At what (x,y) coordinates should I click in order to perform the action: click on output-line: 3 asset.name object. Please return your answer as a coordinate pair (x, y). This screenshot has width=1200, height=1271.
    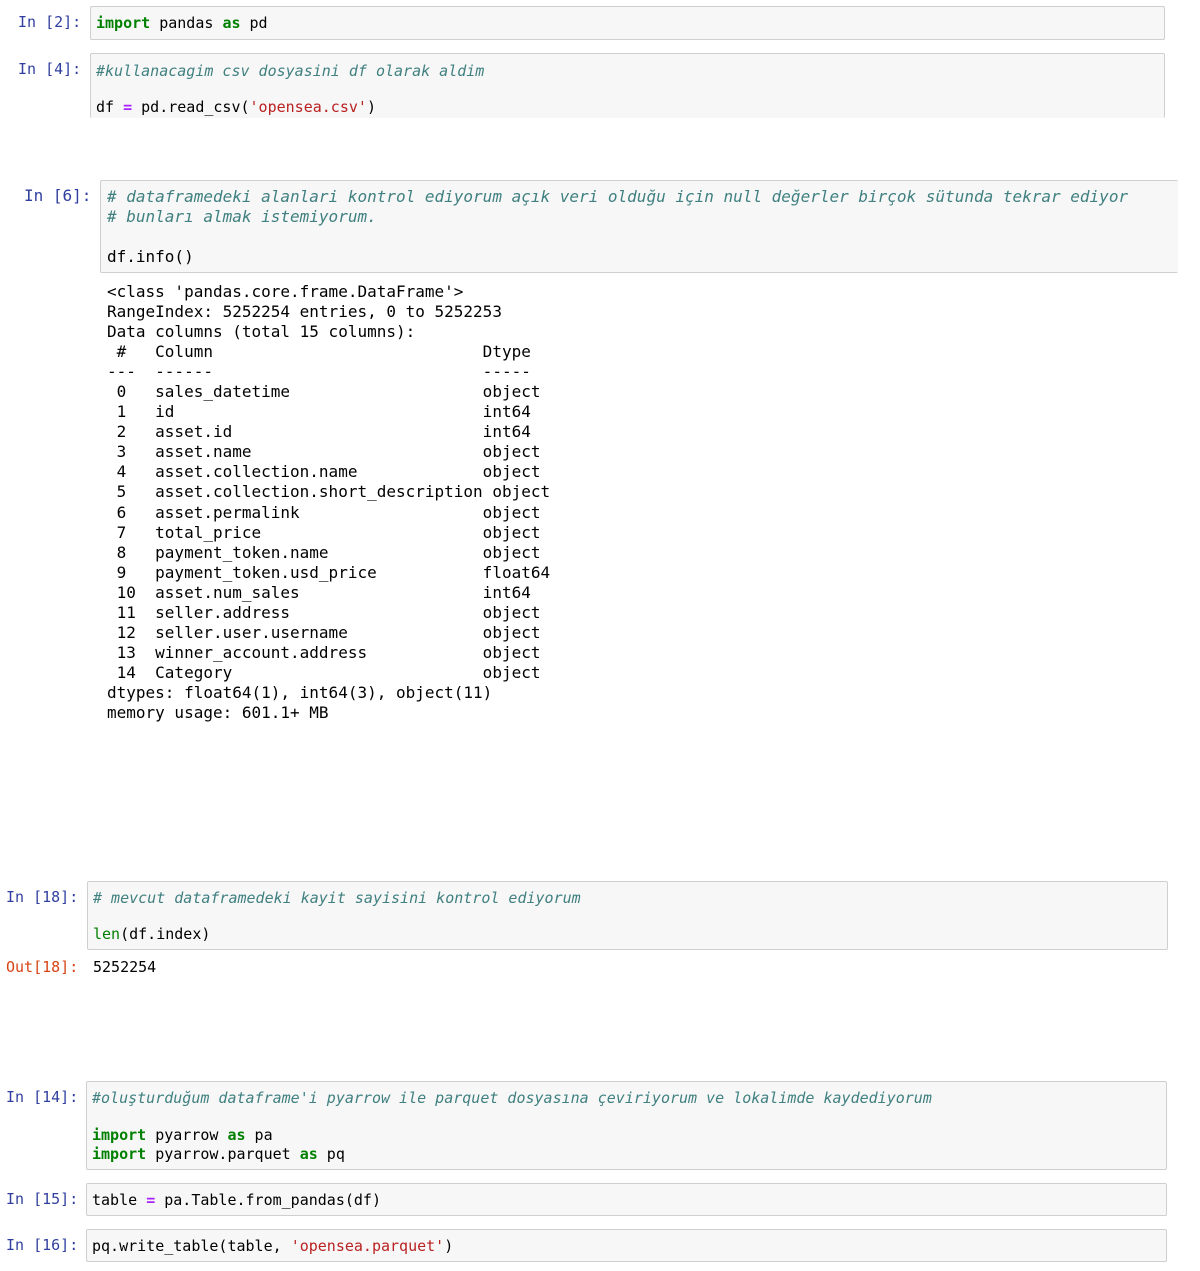
    Looking at the image, I should click on (329, 452).